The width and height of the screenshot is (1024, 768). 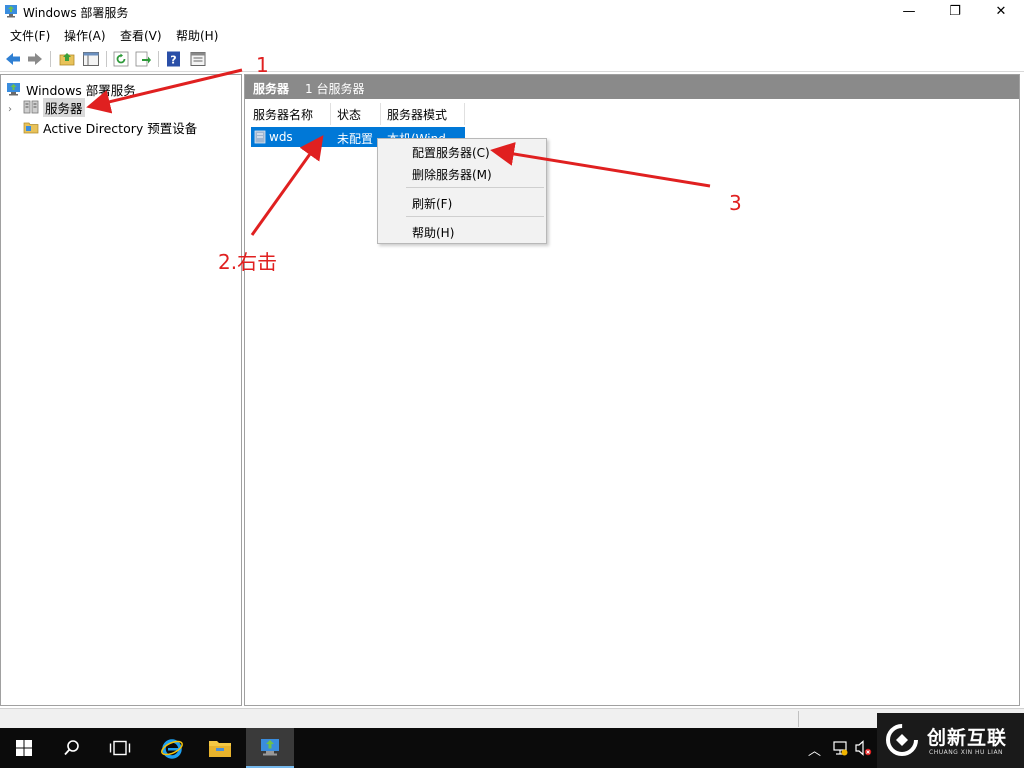 I want to click on menu-view: 查看(V), so click(x=141, y=35).